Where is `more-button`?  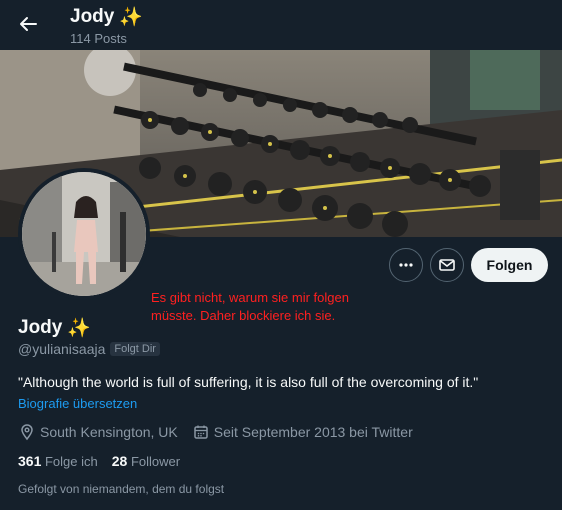 more-button is located at coordinates (406, 265).